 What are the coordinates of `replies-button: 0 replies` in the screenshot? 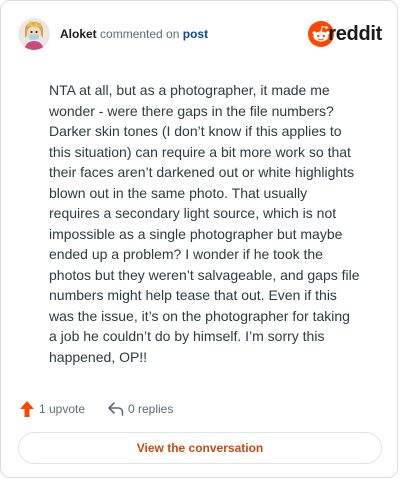 It's located at (147, 409).